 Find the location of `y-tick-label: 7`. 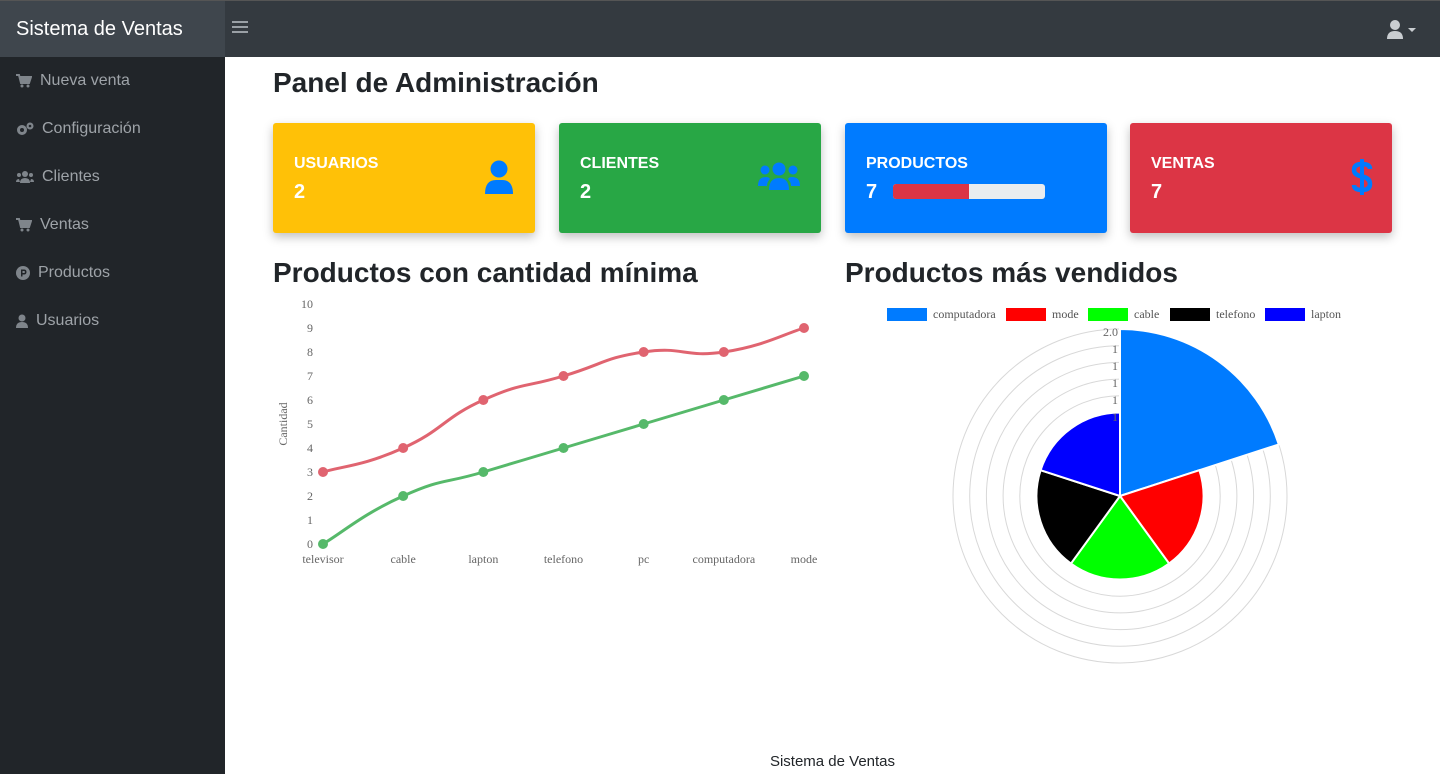

y-tick-label: 7 is located at coordinates (310, 376).